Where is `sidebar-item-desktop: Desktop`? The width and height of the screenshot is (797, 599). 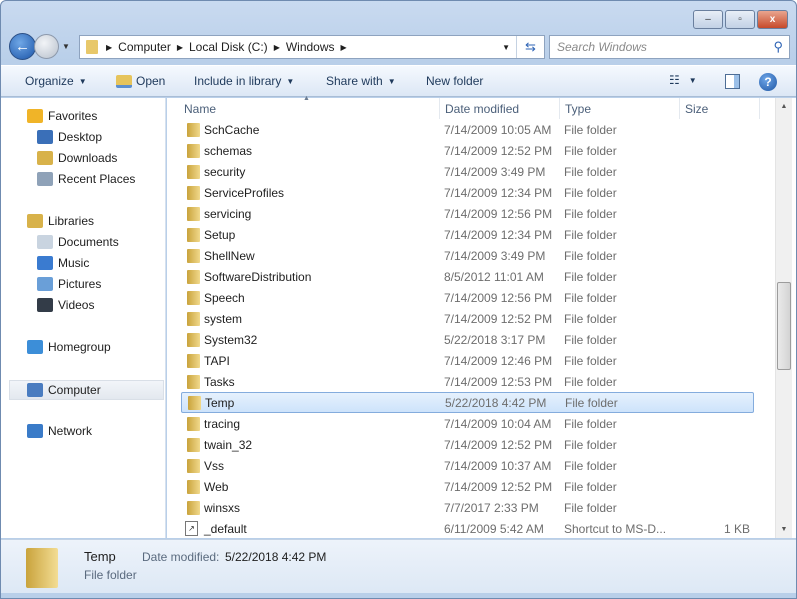 sidebar-item-desktop: Desktop is located at coordinates (69, 137).